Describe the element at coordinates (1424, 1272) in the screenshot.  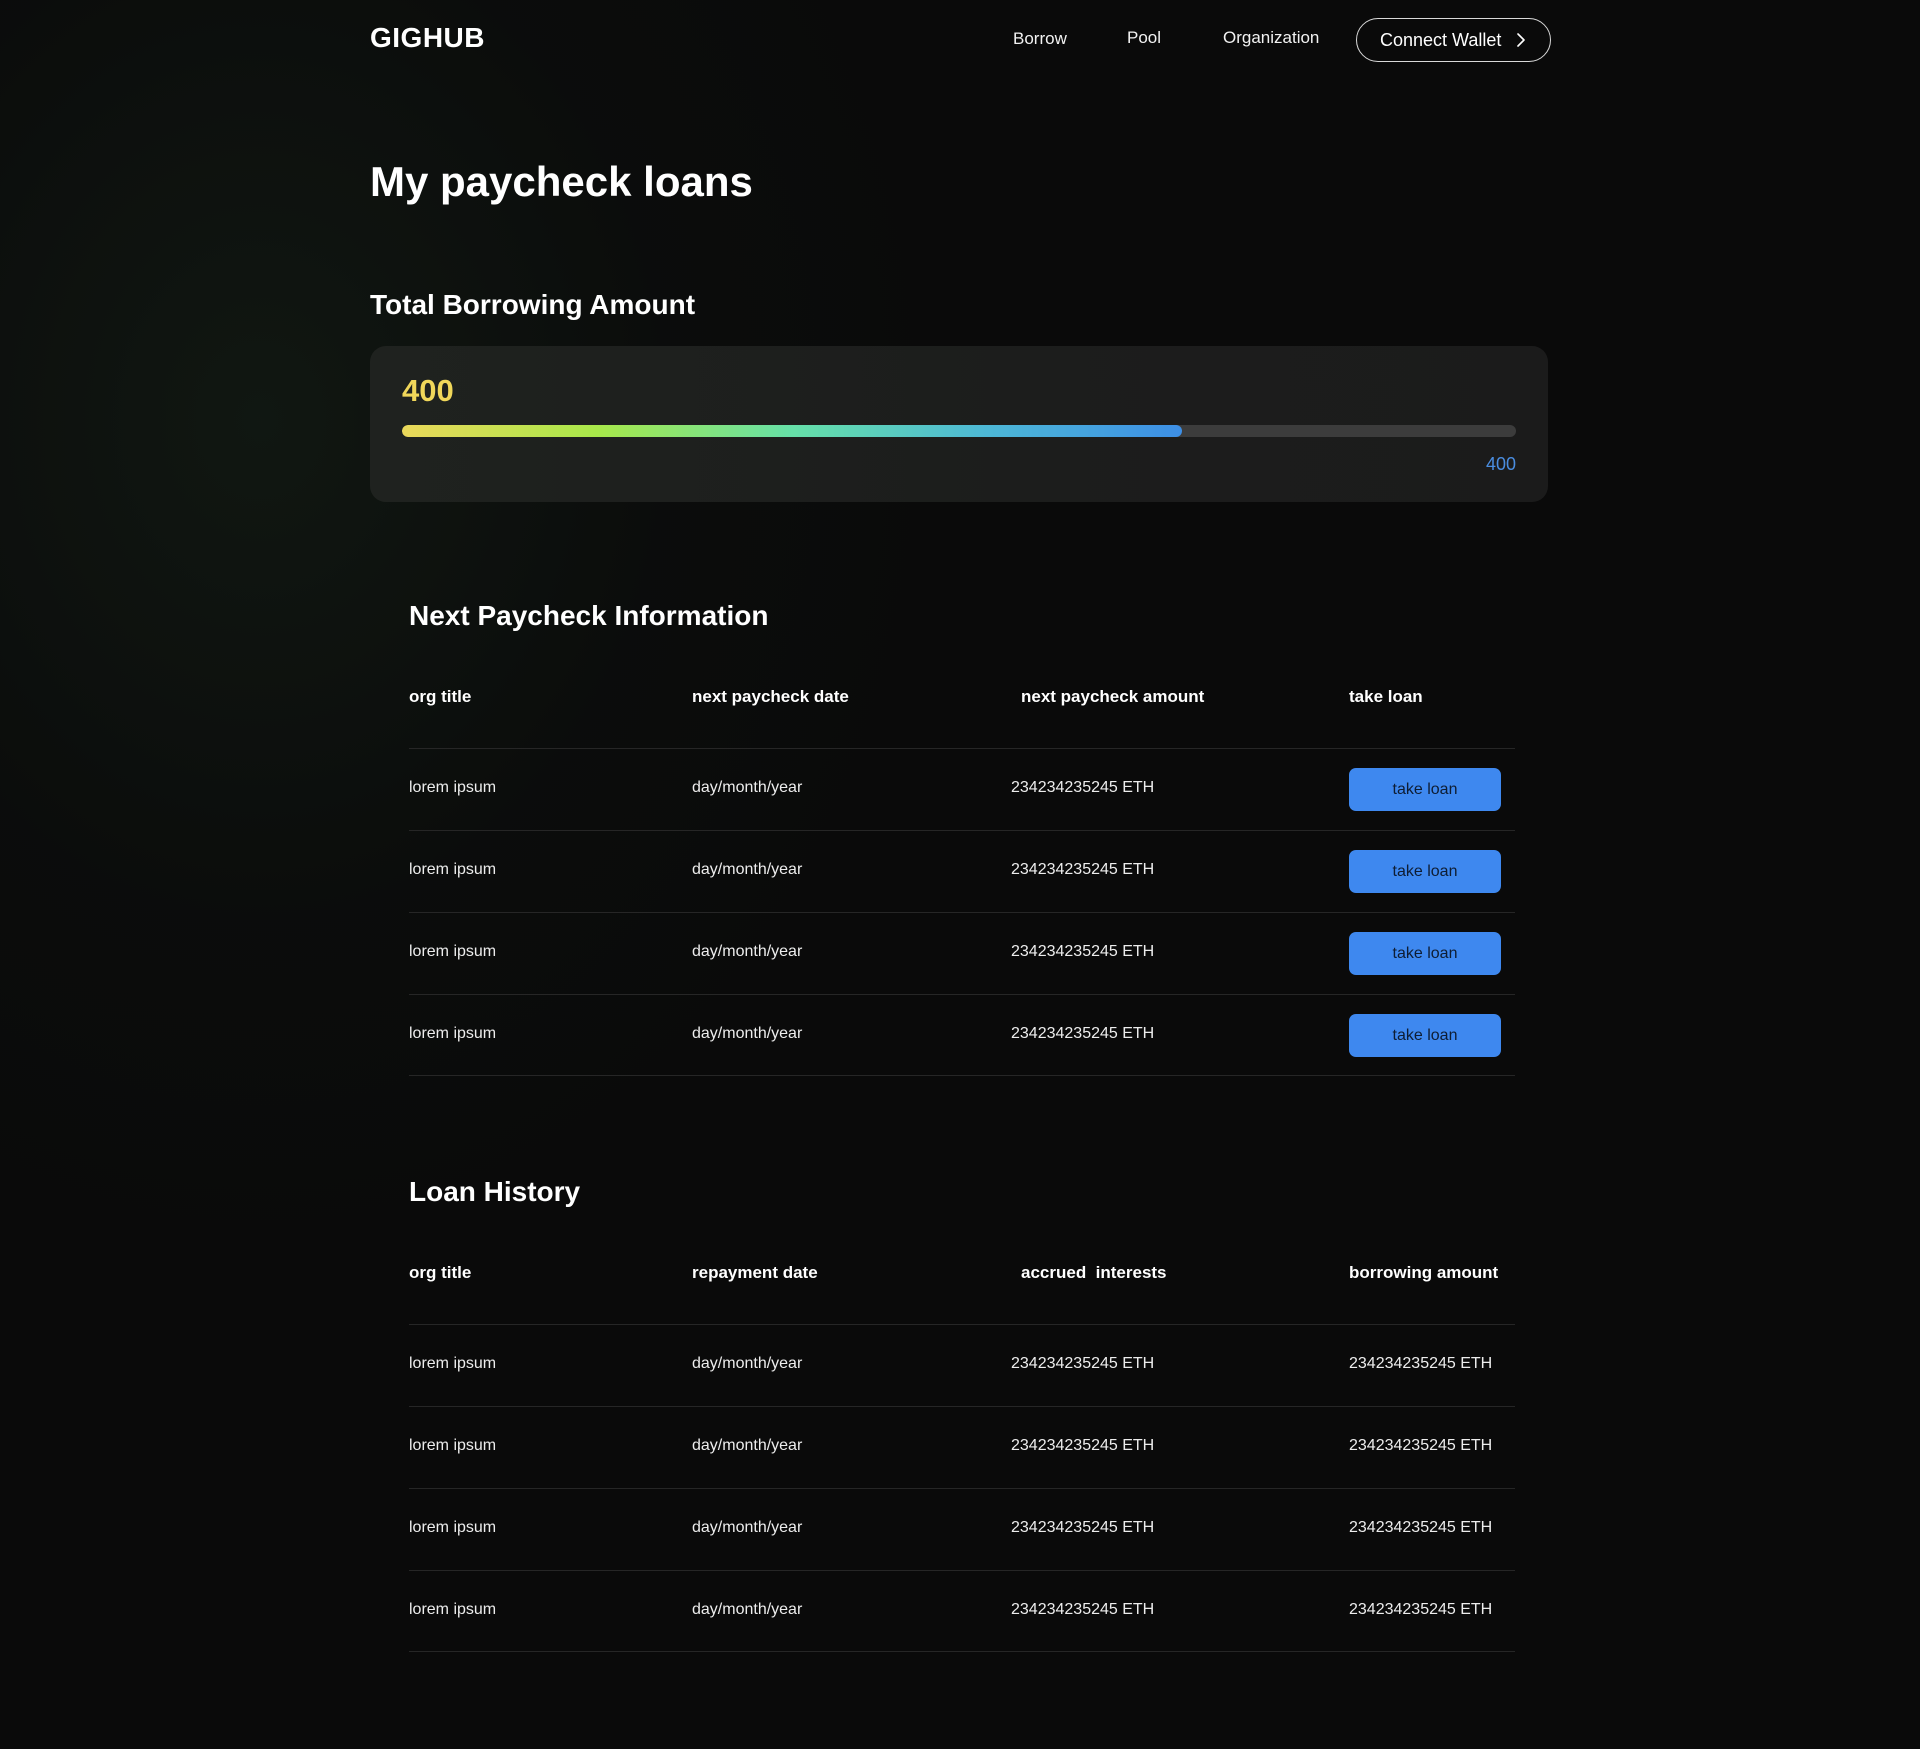
I see `column-header-borrowing-amount: borrowing amount` at that location.